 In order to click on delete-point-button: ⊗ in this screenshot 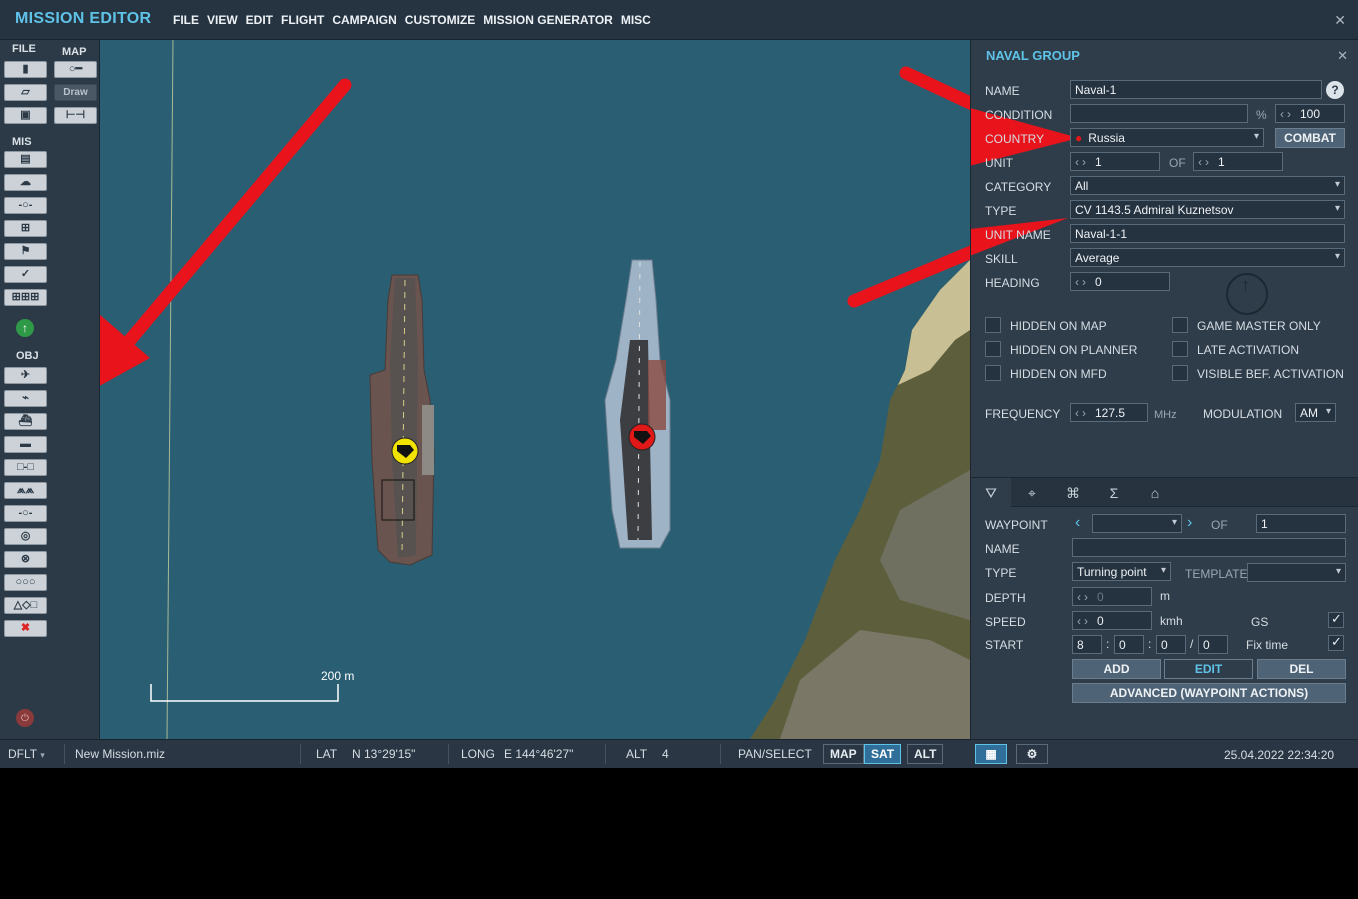, I will do `click(25, 559)`.